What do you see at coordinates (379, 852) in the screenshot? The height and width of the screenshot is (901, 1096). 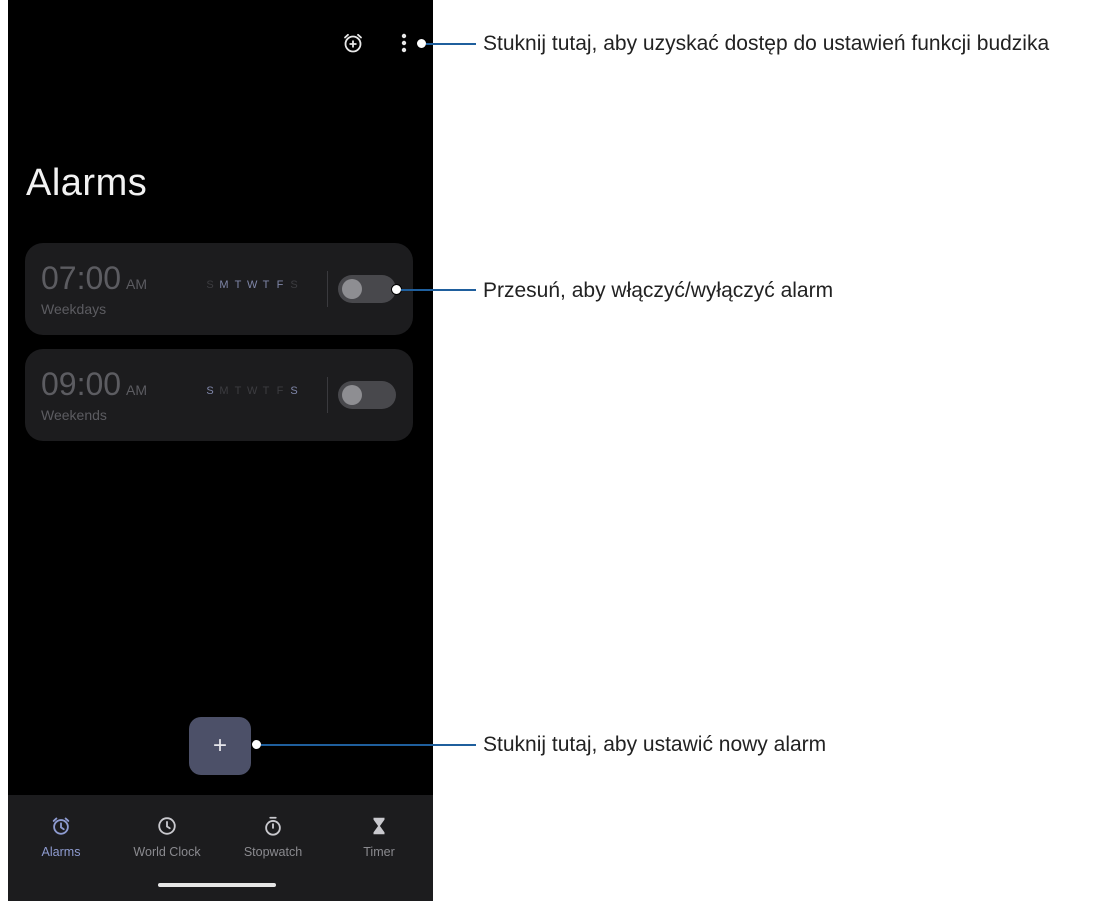 I see `tab-label: Timer` at bounding box center [379, 852].